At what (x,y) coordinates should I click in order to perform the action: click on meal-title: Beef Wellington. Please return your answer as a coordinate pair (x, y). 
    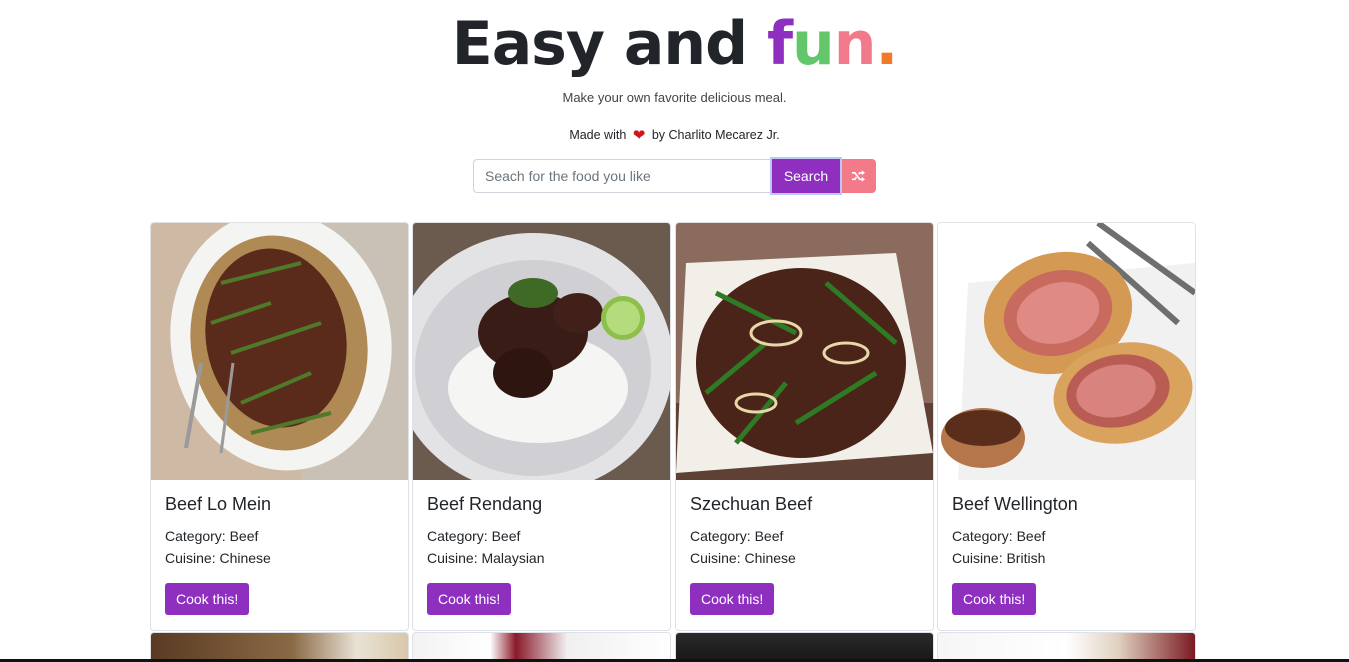
    Looking at the image, I should click on (1015, 504).